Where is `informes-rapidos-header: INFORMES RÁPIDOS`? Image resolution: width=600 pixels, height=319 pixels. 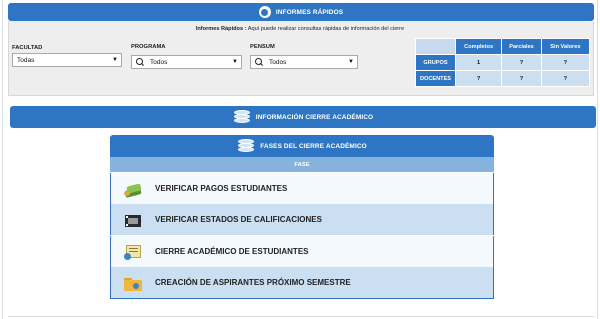
informes-rapidos-header: INFORMES RÁPIDOS is located at coordinates (301, 12).